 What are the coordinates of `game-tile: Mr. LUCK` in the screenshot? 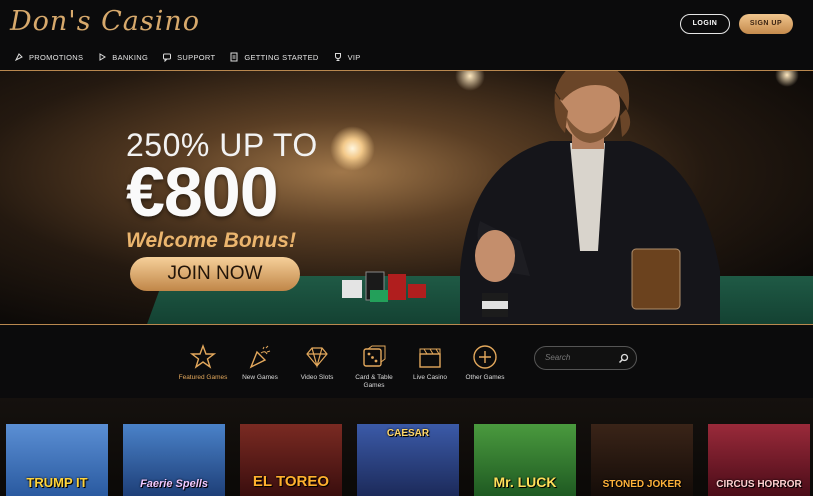 It's located at (525, 460).